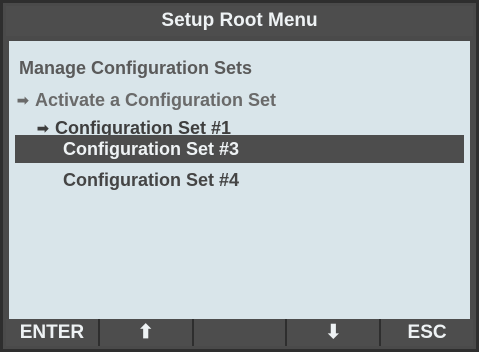 Image resolution: width=479 pixels, height=352 pixels. What do you see at coordinates (136, 68) in the screenshot?
I see `menu-item-label: Manage Configuration Sets` at bounding box center [136, 68].